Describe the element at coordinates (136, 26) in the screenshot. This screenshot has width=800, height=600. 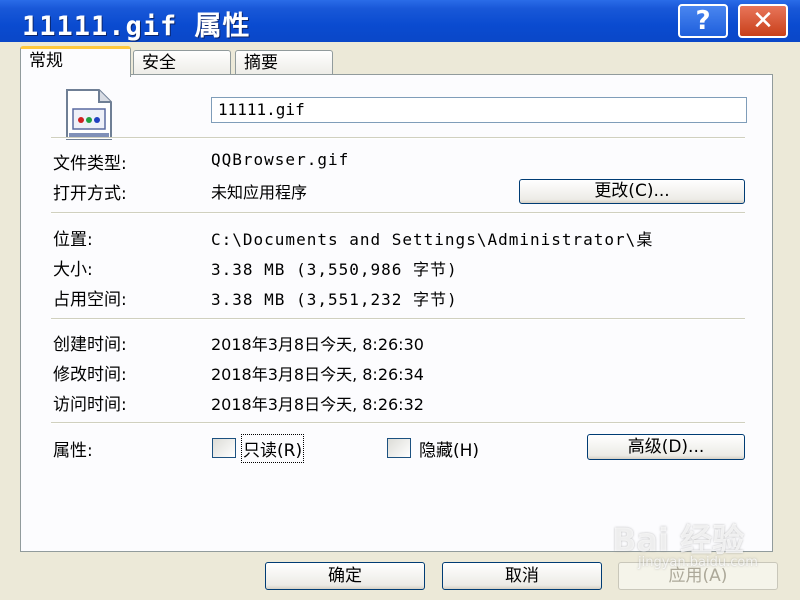
I see `window-title: 11111.gif 属性` at that location.